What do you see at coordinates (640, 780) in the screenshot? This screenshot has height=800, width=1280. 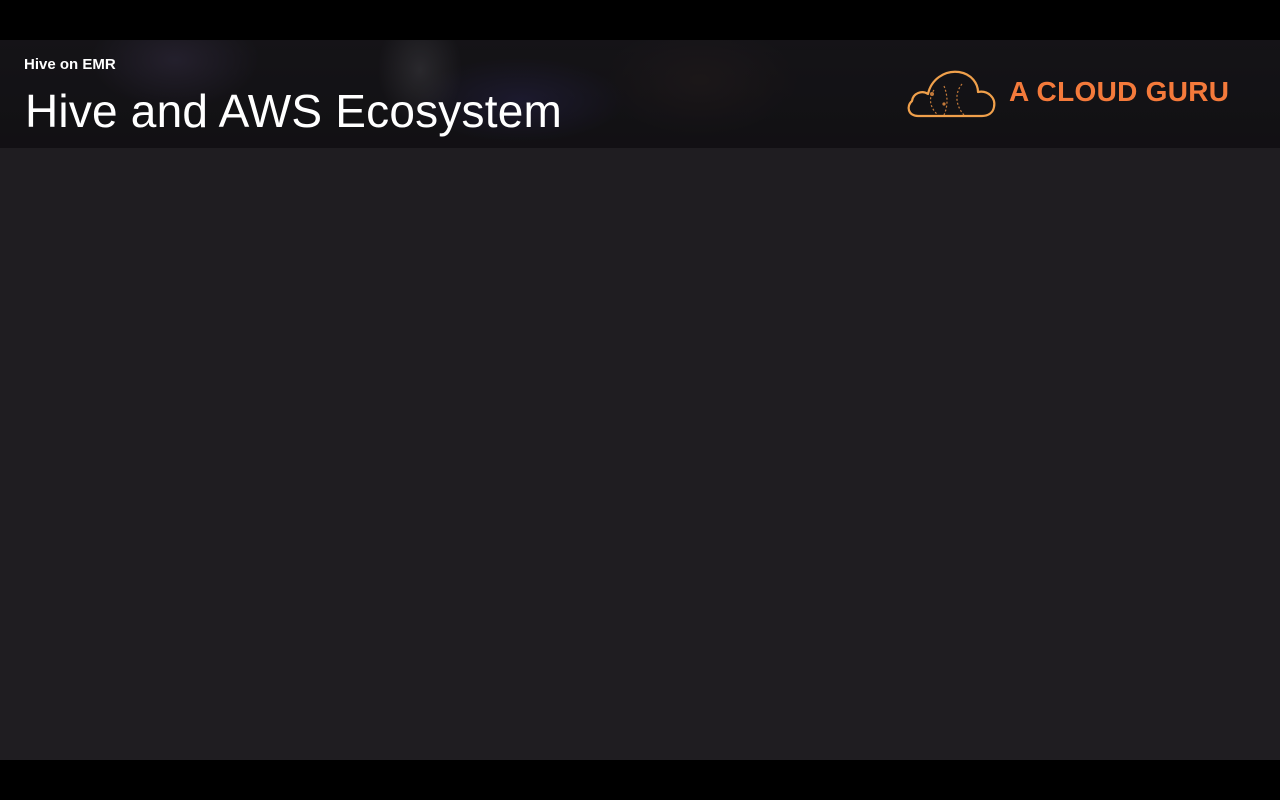 I see `letterbox-bottom` at bounding box center [640, 780].